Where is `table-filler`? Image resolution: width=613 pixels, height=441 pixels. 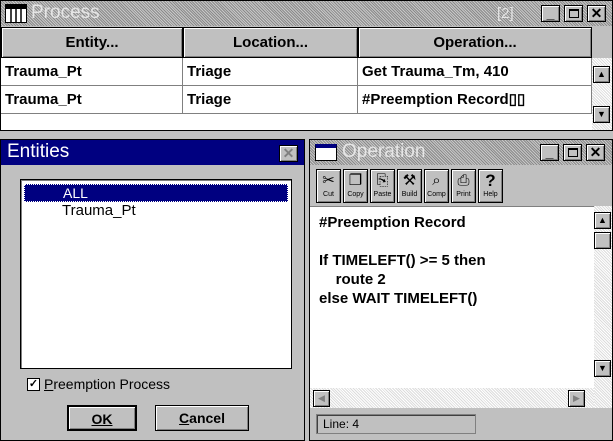 table-filler is located at coordinates (296, 122).